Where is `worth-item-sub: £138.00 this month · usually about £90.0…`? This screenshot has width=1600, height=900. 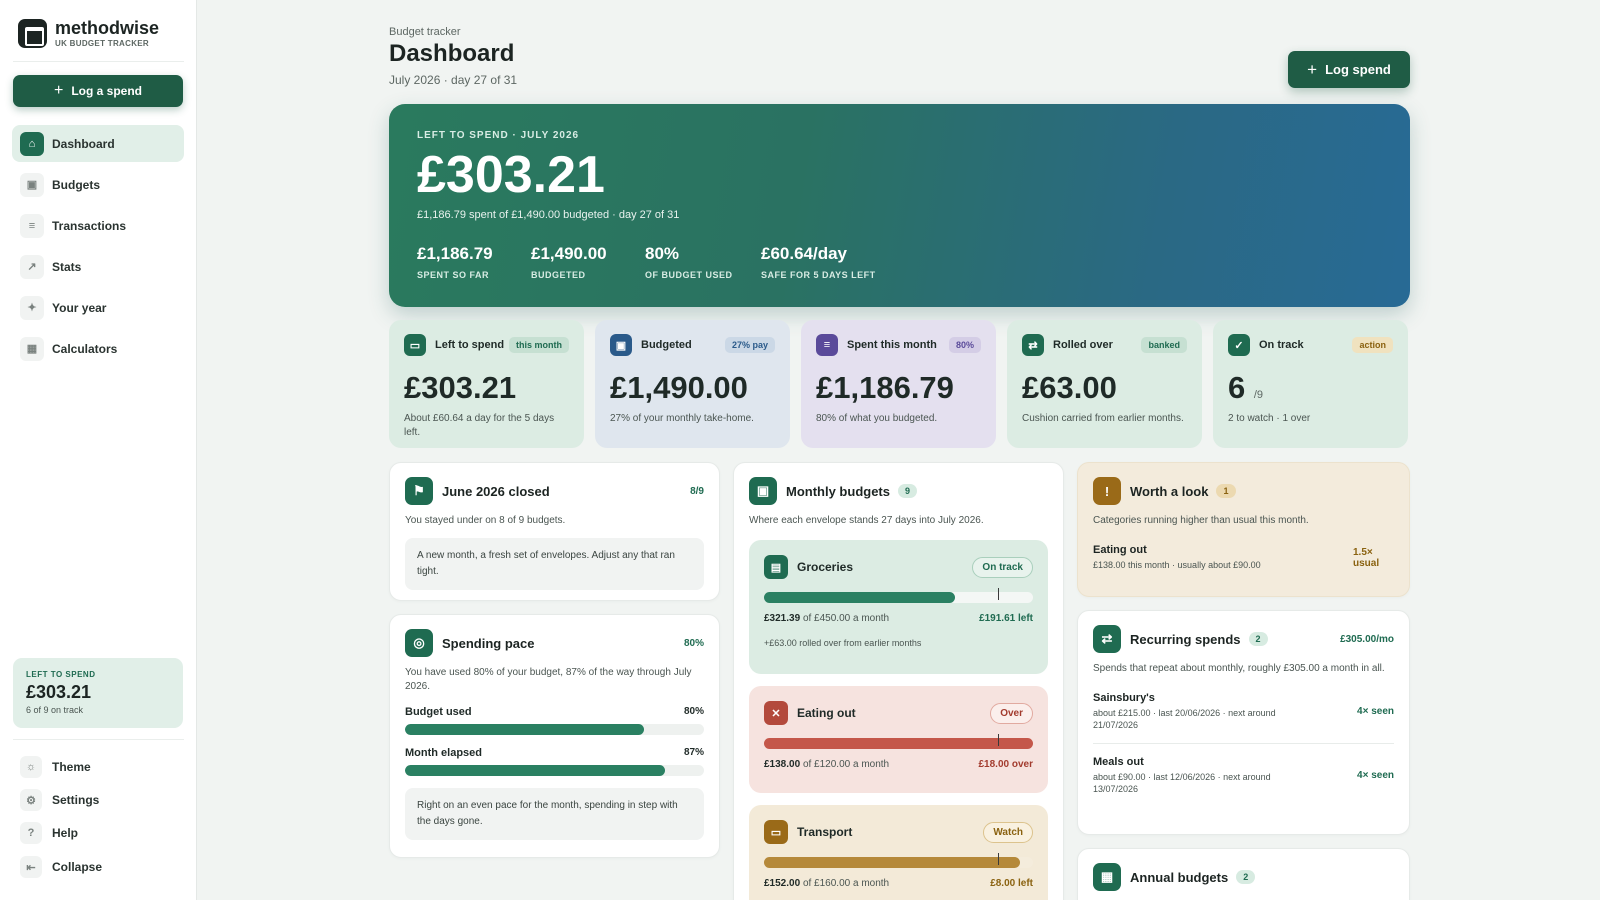 worth-item-sub: £138.00 this month · usually about £90.0… is located at coordinates (1177, 565).